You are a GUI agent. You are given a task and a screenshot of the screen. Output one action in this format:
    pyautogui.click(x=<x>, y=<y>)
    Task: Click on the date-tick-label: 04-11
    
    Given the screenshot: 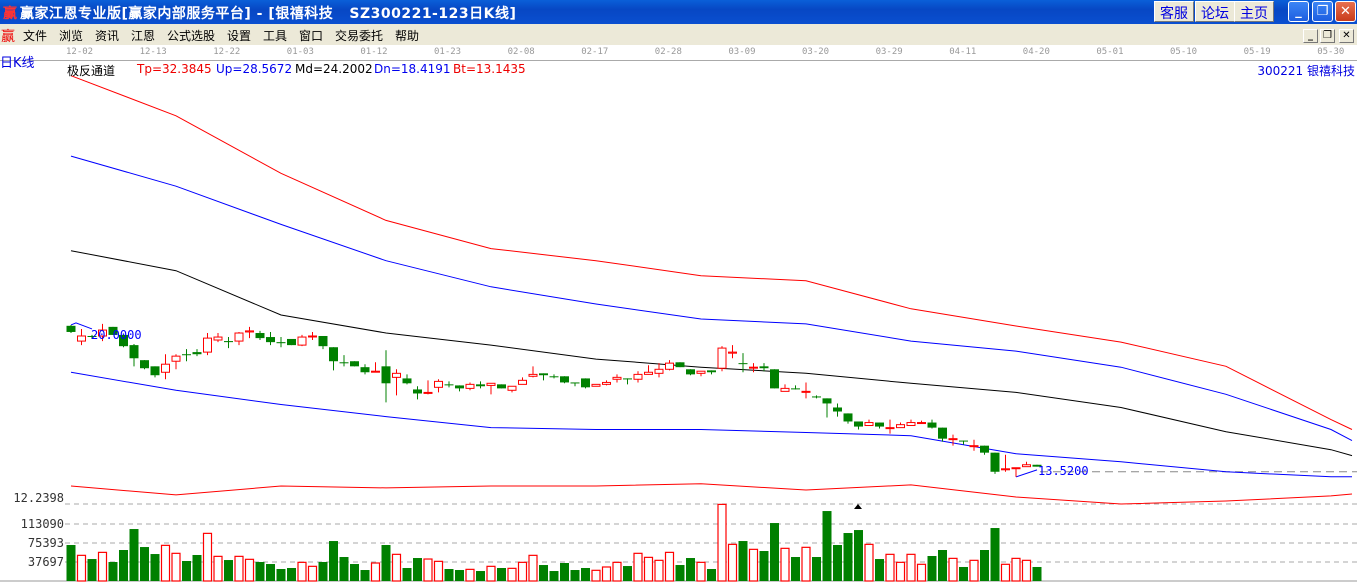 What is the action you would take?
    pyautogui.click(x=963, y=52)
    